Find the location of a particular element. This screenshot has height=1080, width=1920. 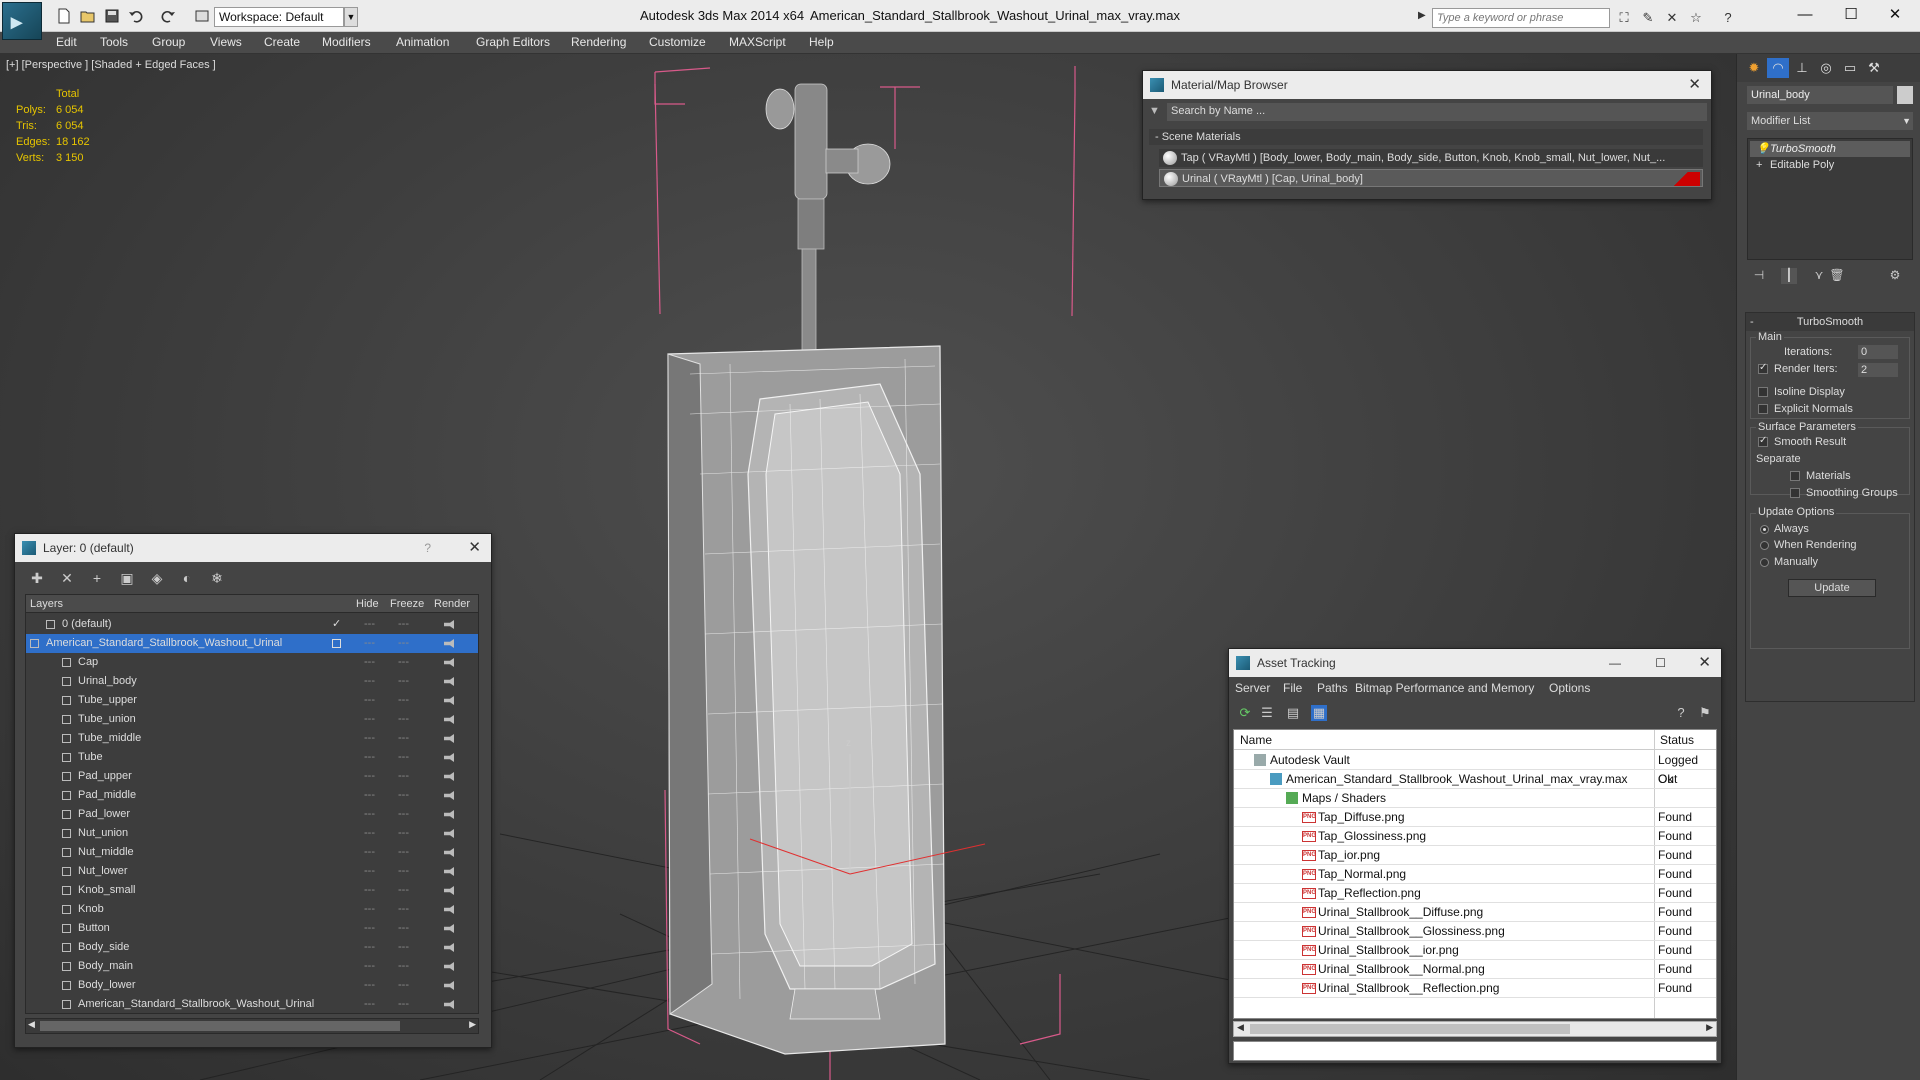

layer-row: Body_side ---- ---- is located at coordinates (252, 955).